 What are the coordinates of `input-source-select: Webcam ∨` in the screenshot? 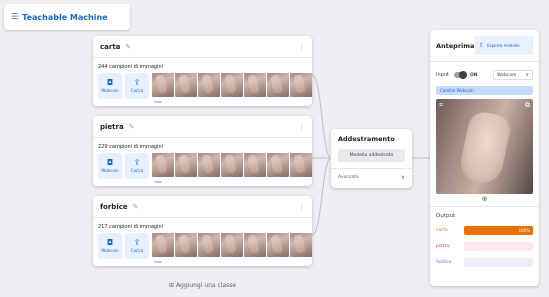 It's located at (513, 75).